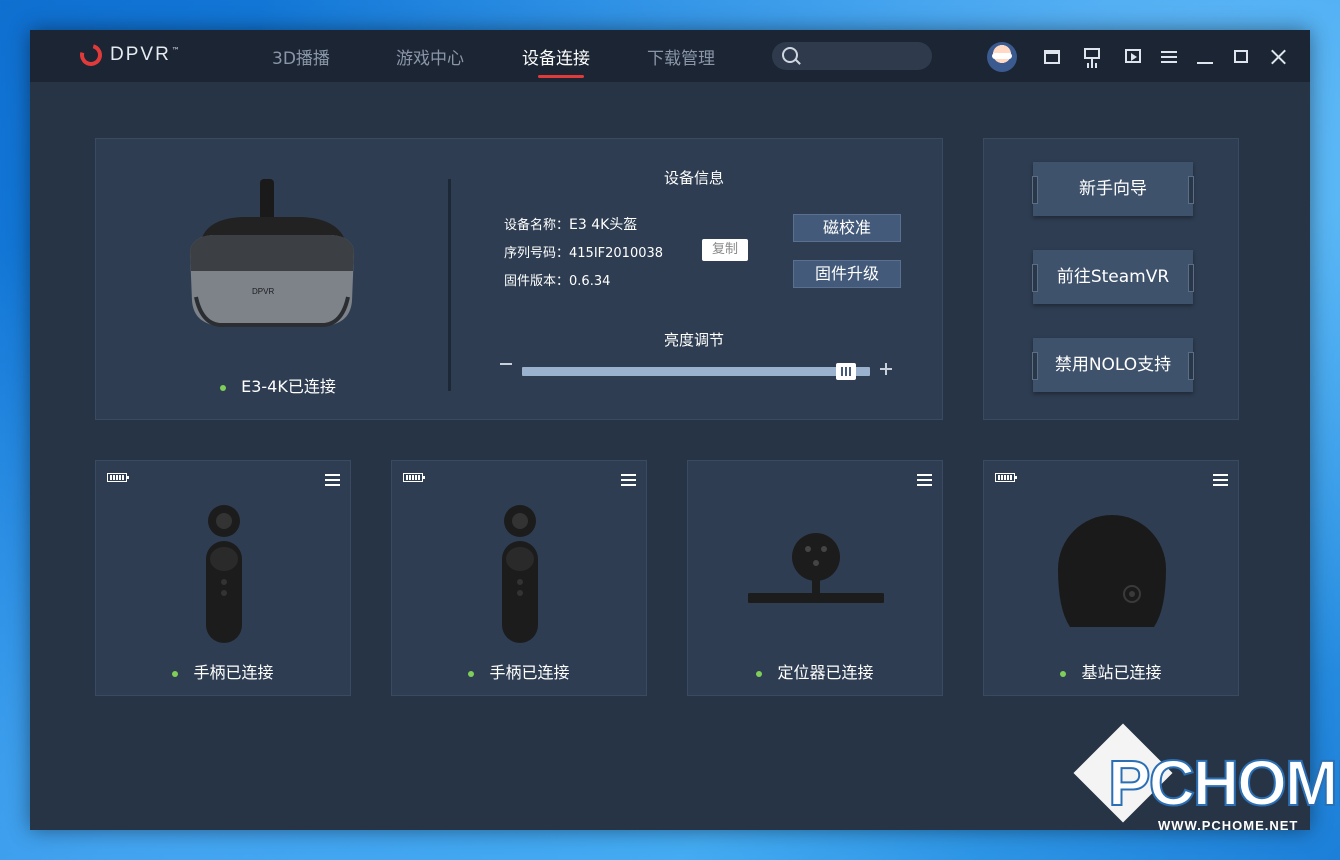 The height and width of the screenshot is (860, 1340). What do you see at coordinates (1112, 571) in the screenshot?
I see `base-station-image` at bounding box center [1112, 571].